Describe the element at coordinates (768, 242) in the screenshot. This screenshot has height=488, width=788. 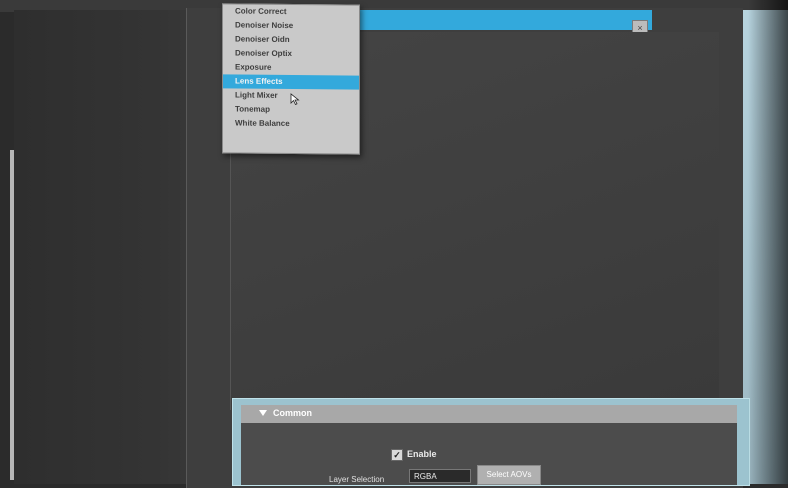
I see `screen-vignette` at that location.